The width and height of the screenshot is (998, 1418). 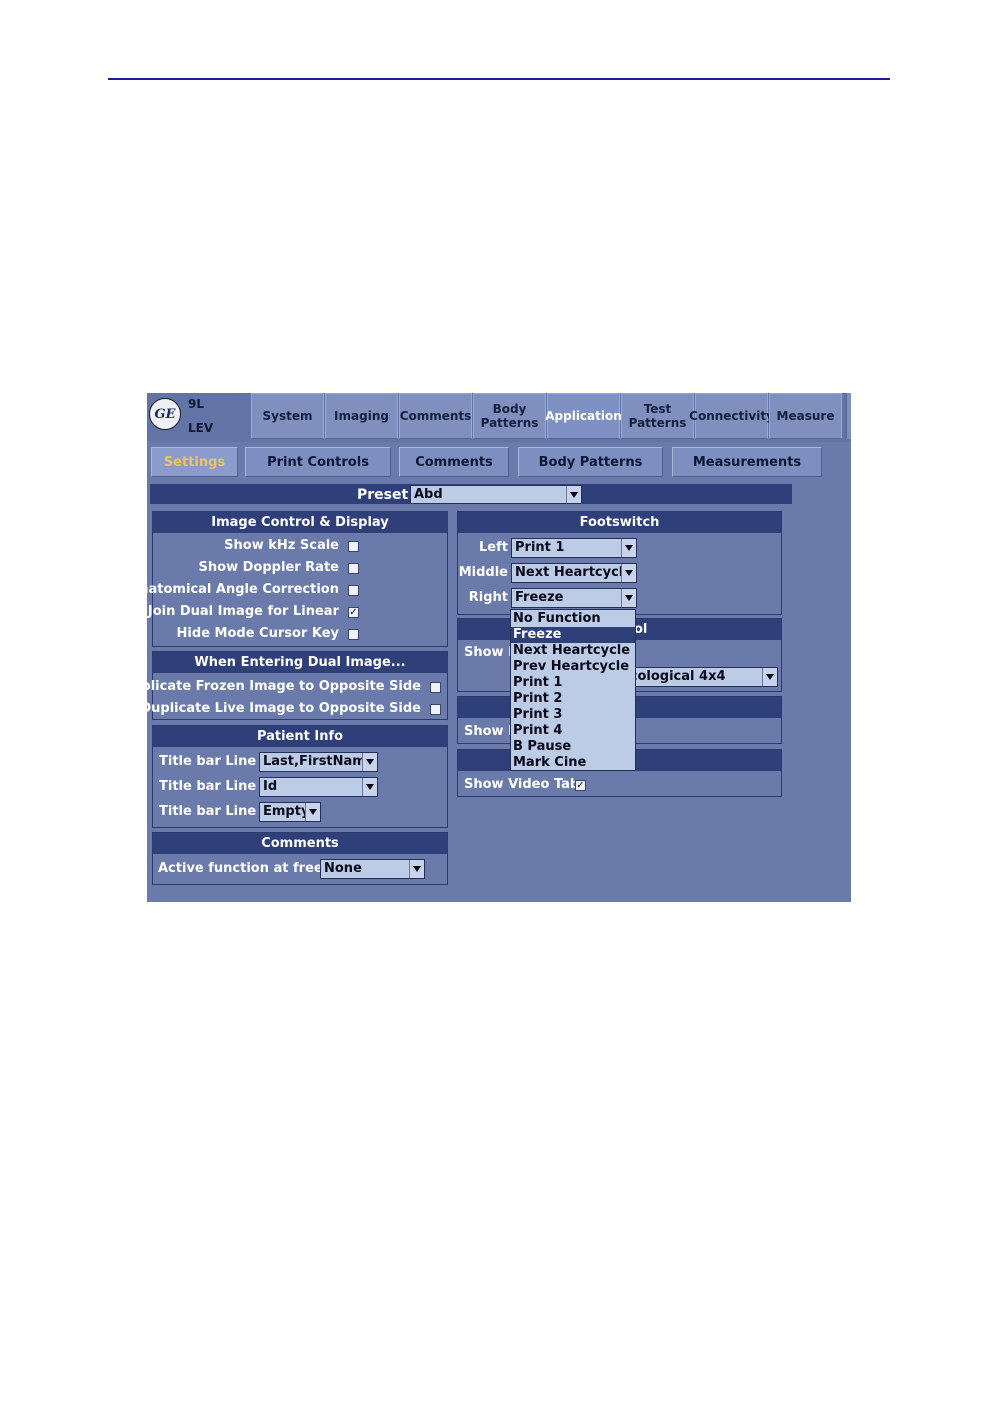 What do you see at coordinates (165, 414) in the screenshot?
I see `ge-logo-icon: GE` at bounding box center [165, 414].